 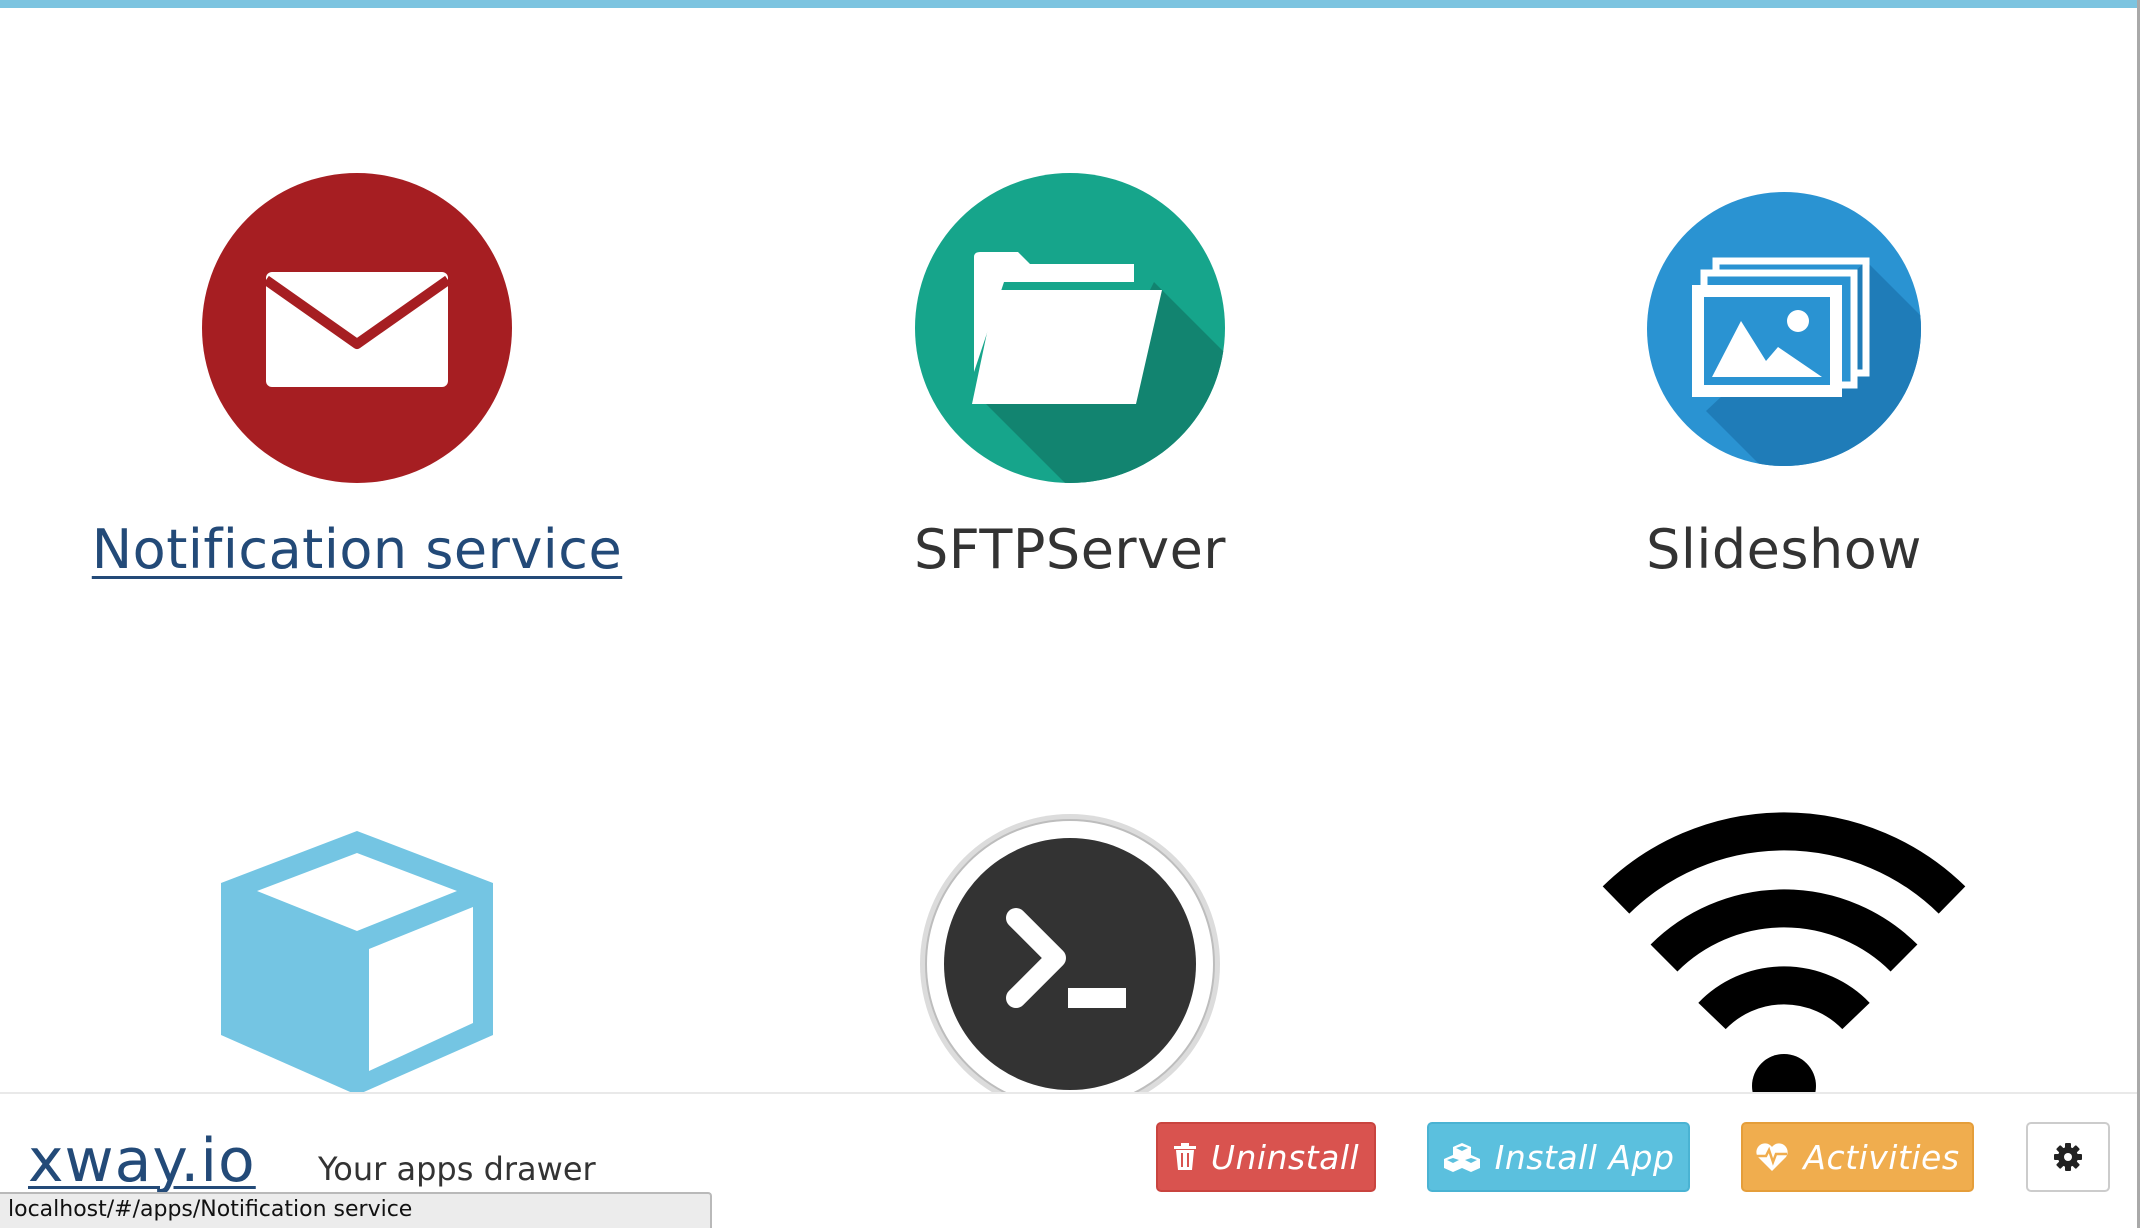 I want to click on browser-status-bar: localhost/#/apps/Notification service, so click(x=356, y=1210).